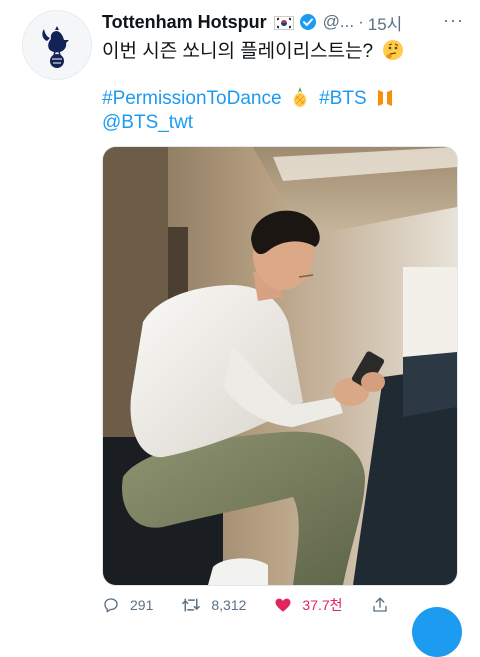 The image size is (480, 657). I want to click on pineapple-emoji-icon, so click(299, 97).